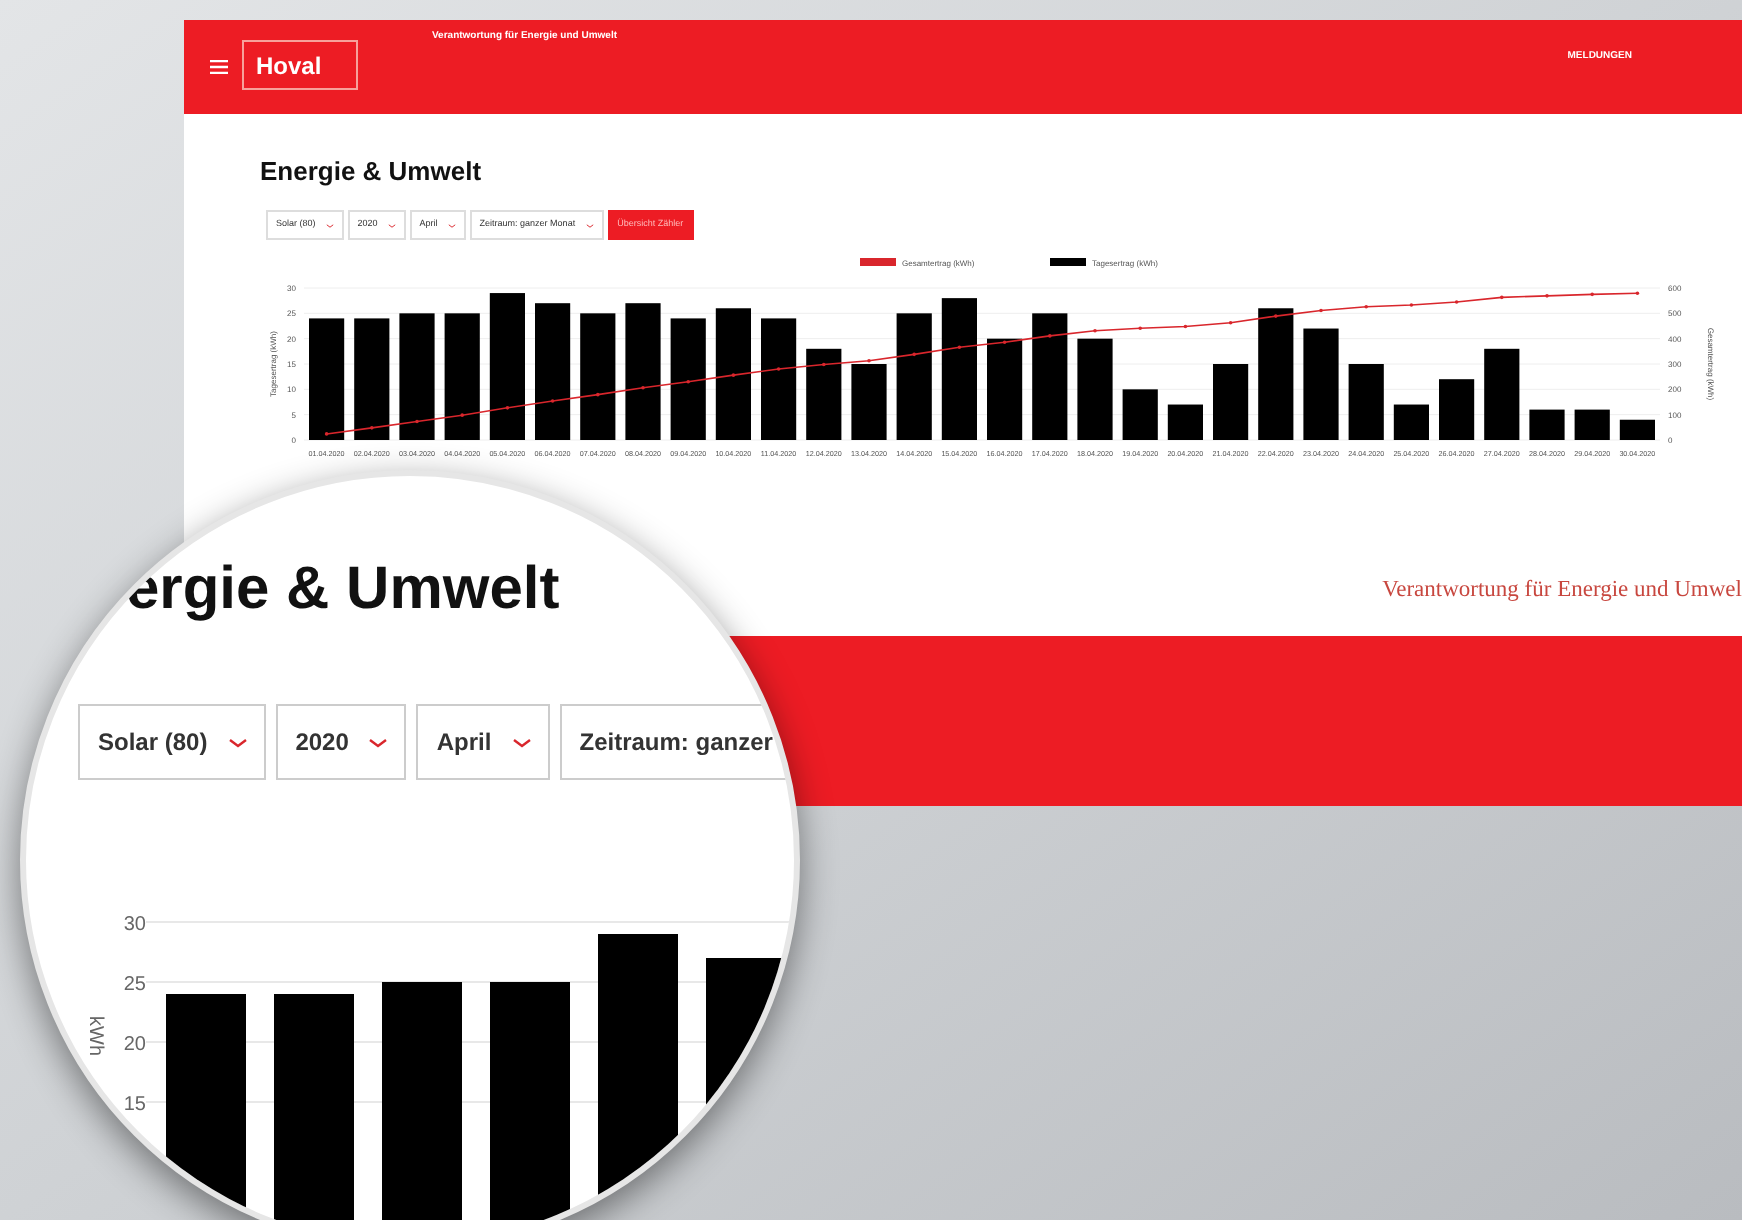  Describe the element at coordinates (134, 925) in the screenshot. I see `y-tick-label: 30` at that location.